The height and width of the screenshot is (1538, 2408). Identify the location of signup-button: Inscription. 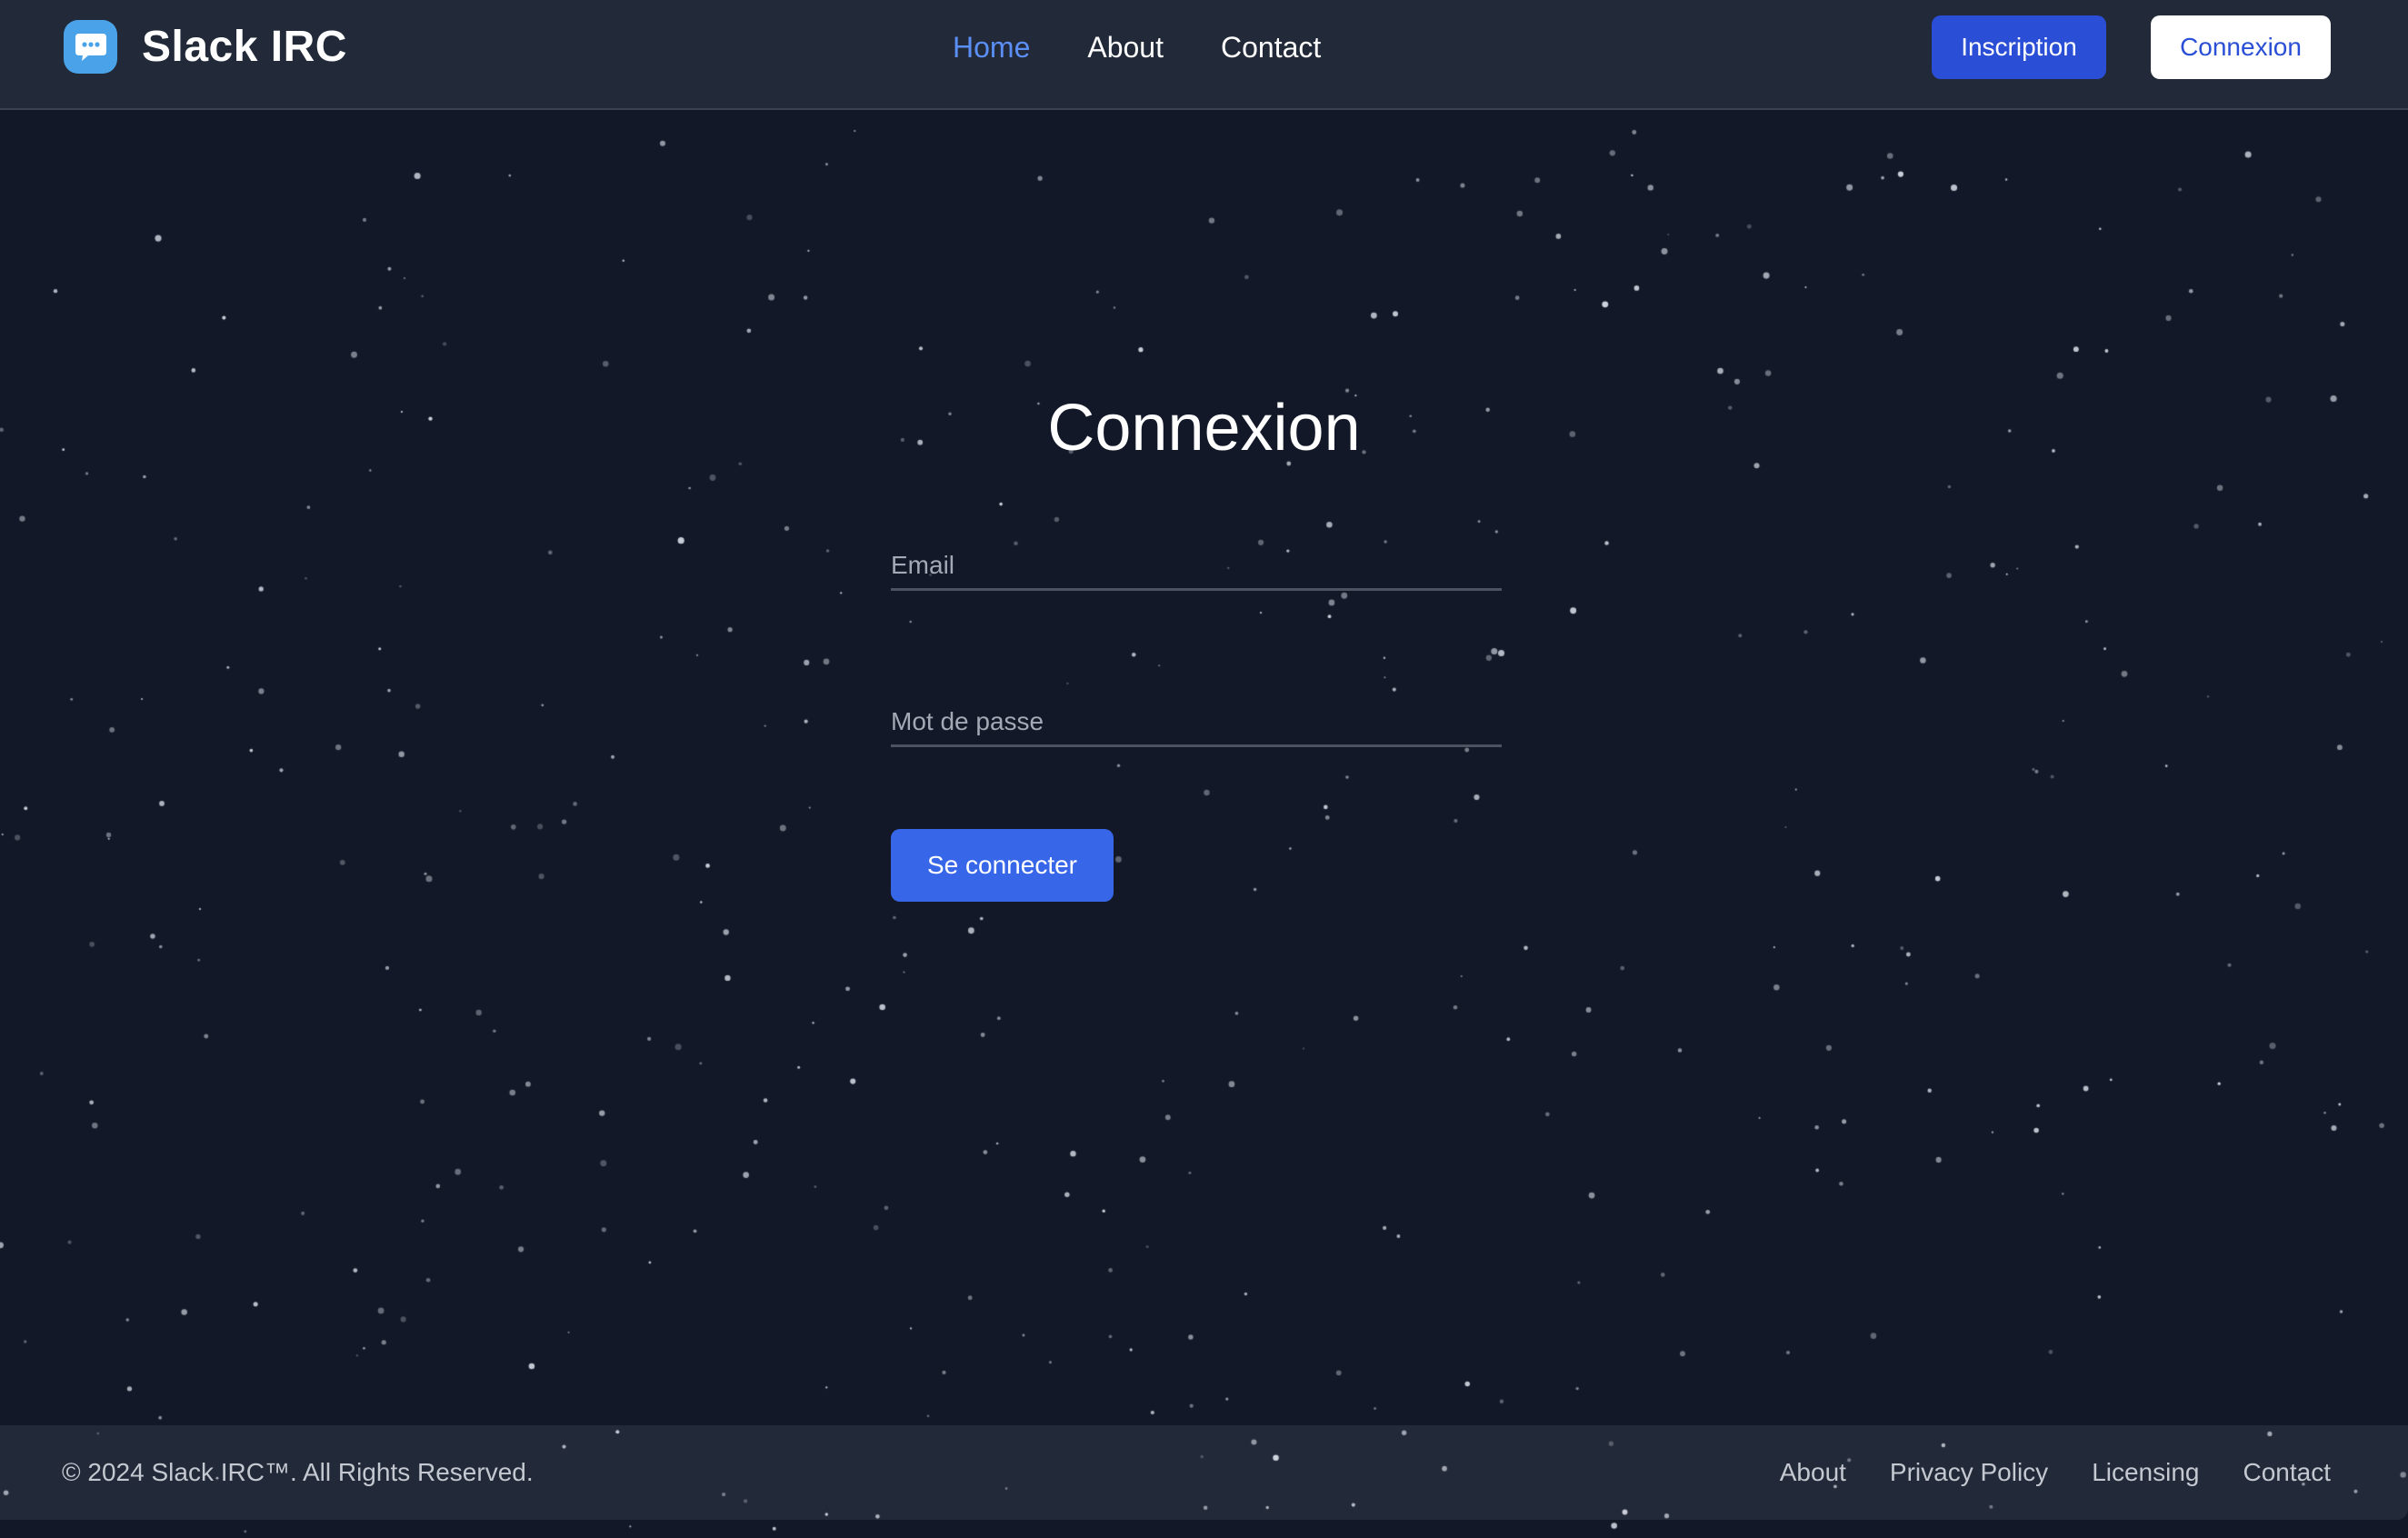
(2019, 47).